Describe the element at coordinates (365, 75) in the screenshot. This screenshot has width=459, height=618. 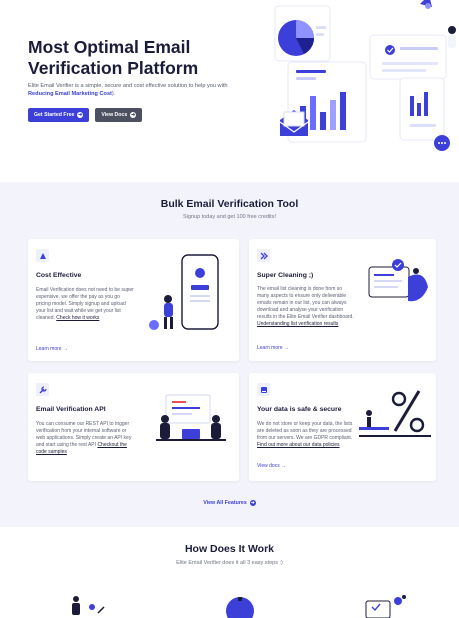
I see `hero-dashboard-illustration` at that location.